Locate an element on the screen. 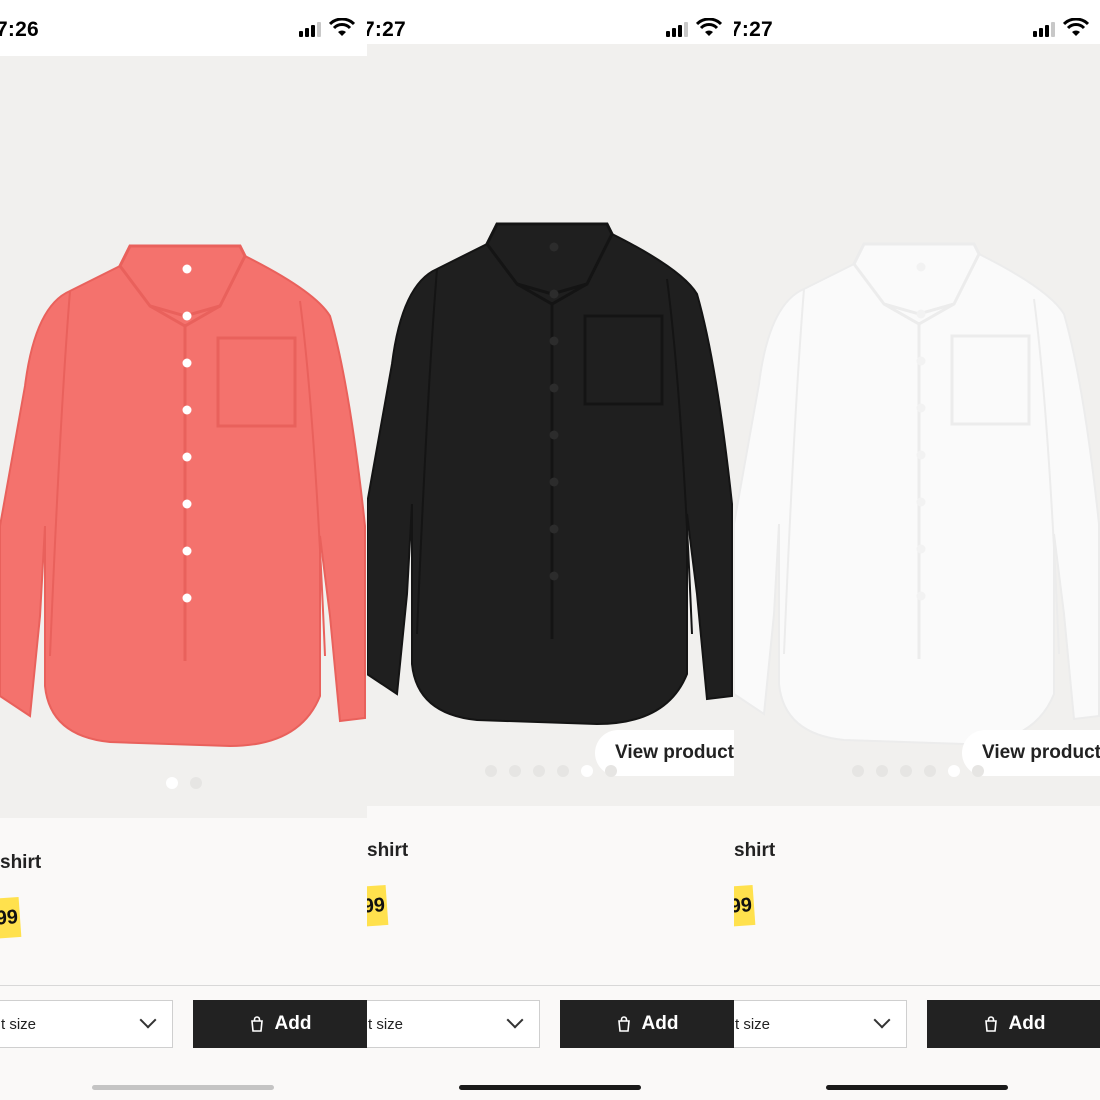 The image size is (1100, 1100). status-bar: 7:27 is located at coordinates (917, 22).